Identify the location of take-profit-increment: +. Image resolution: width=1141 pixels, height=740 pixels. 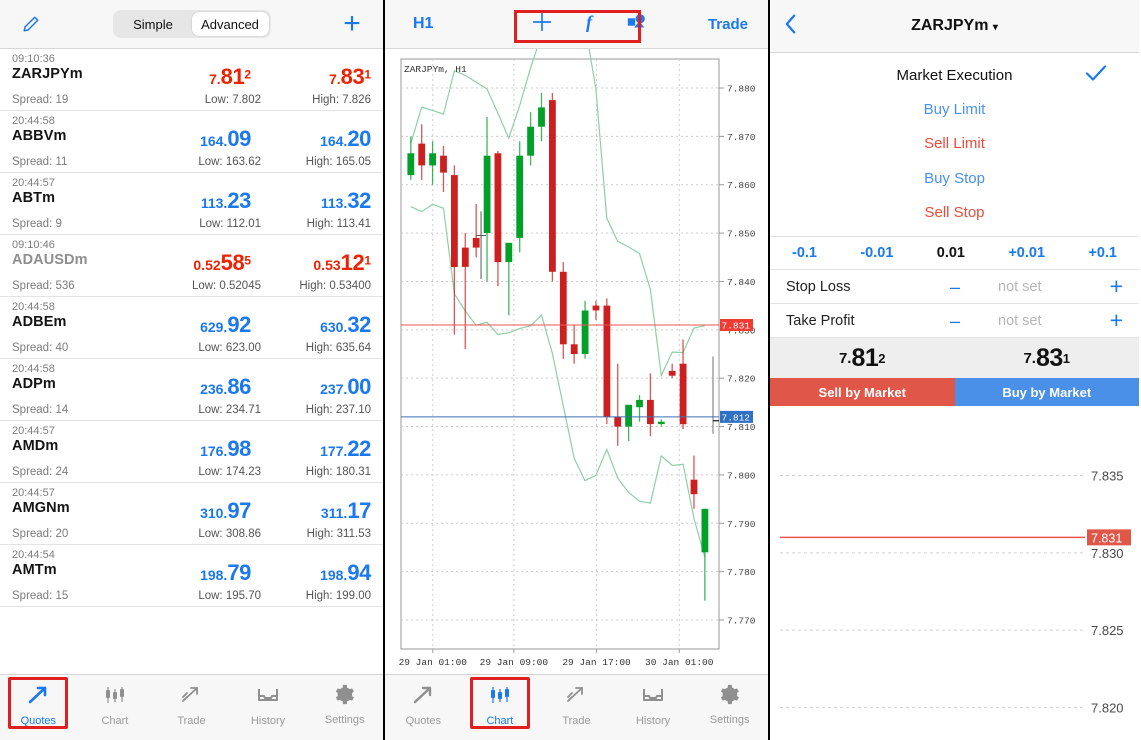
(1116, 320).